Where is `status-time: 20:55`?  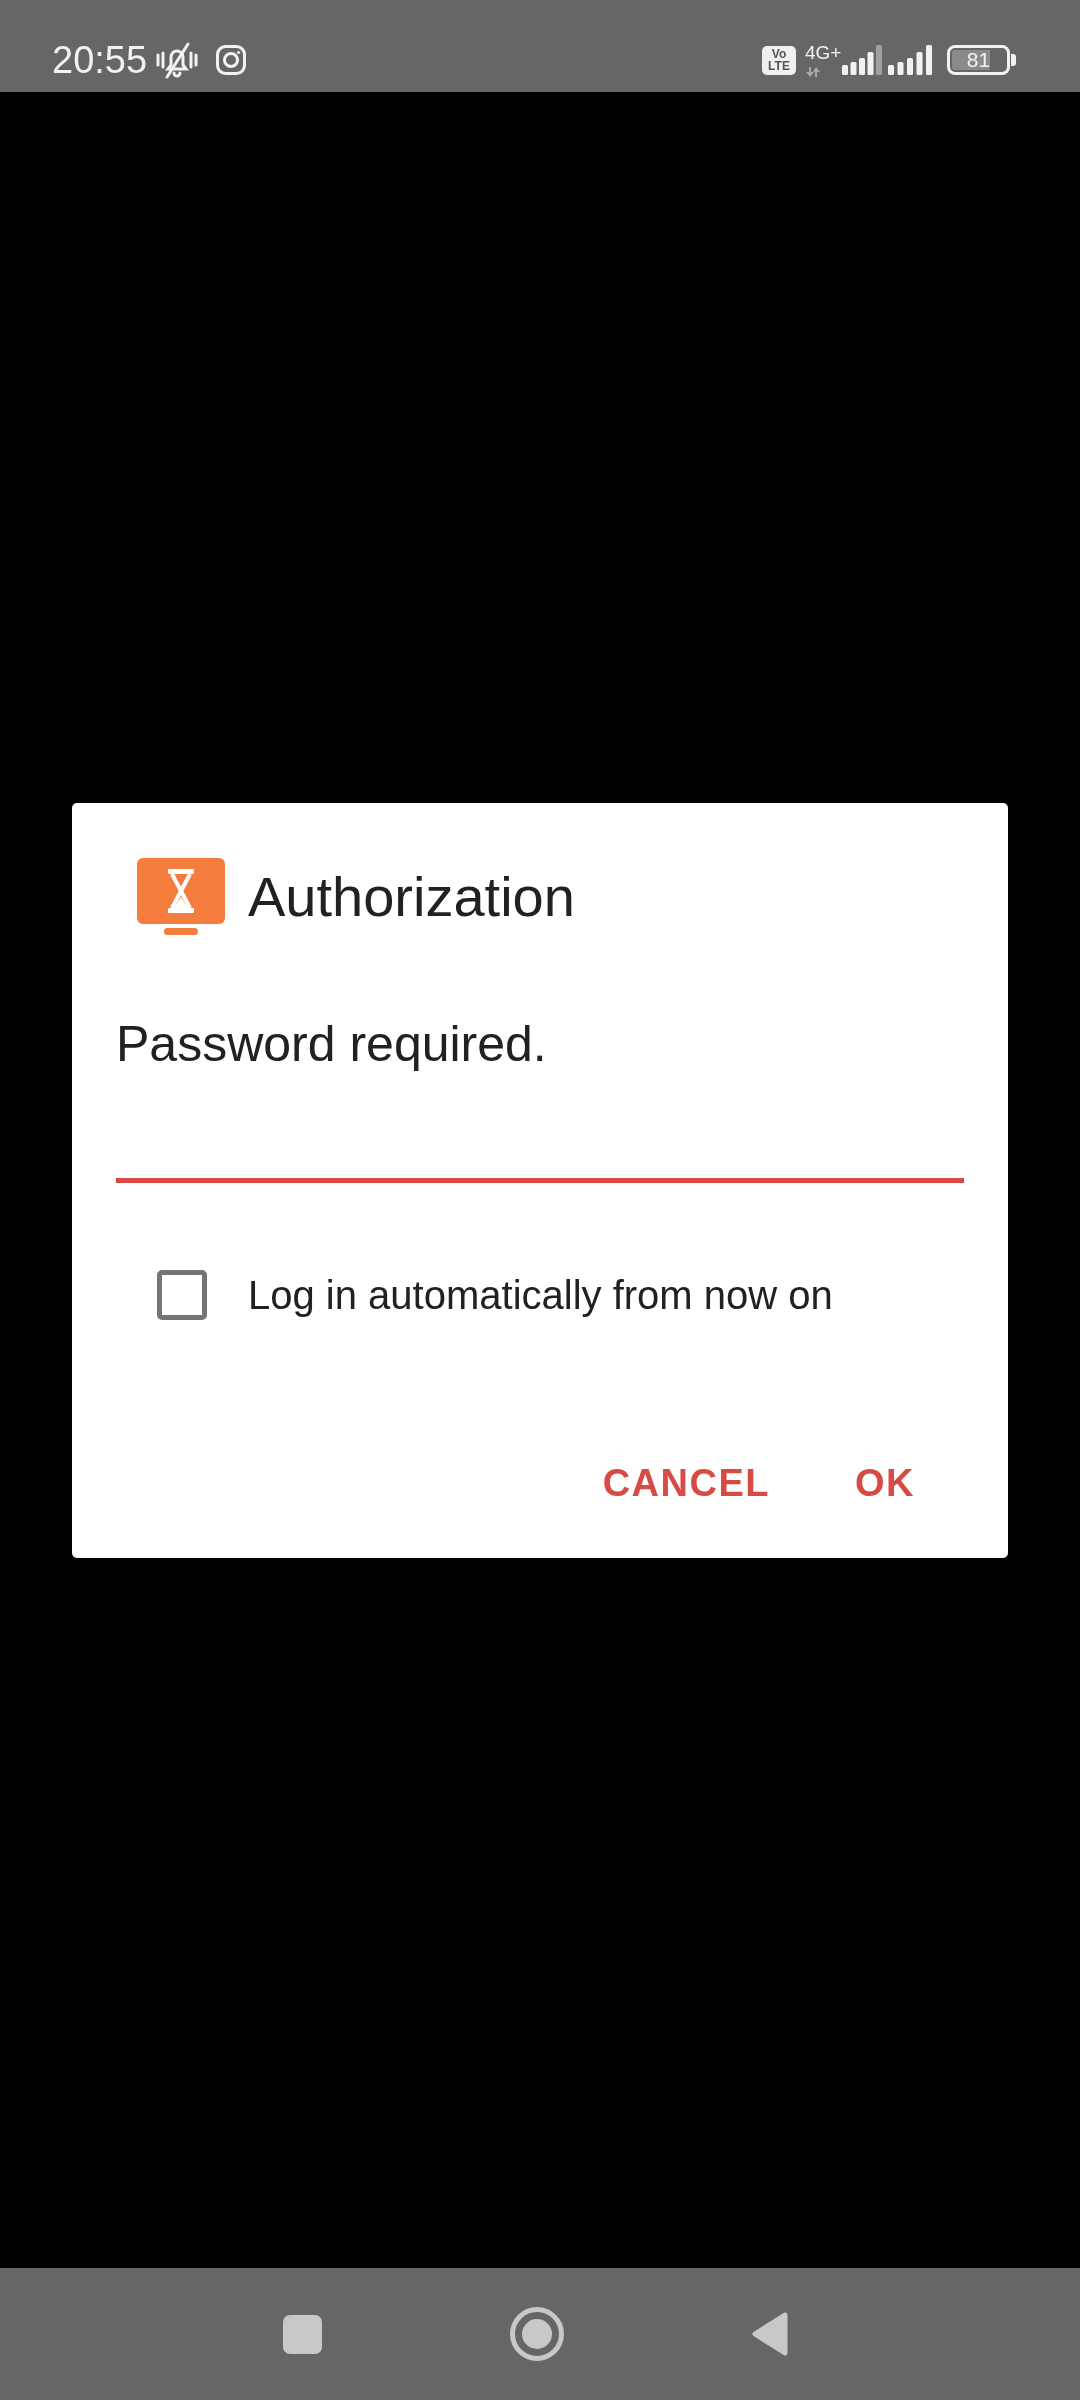 status-time: 20:55 is located at coordinates (100, 60).